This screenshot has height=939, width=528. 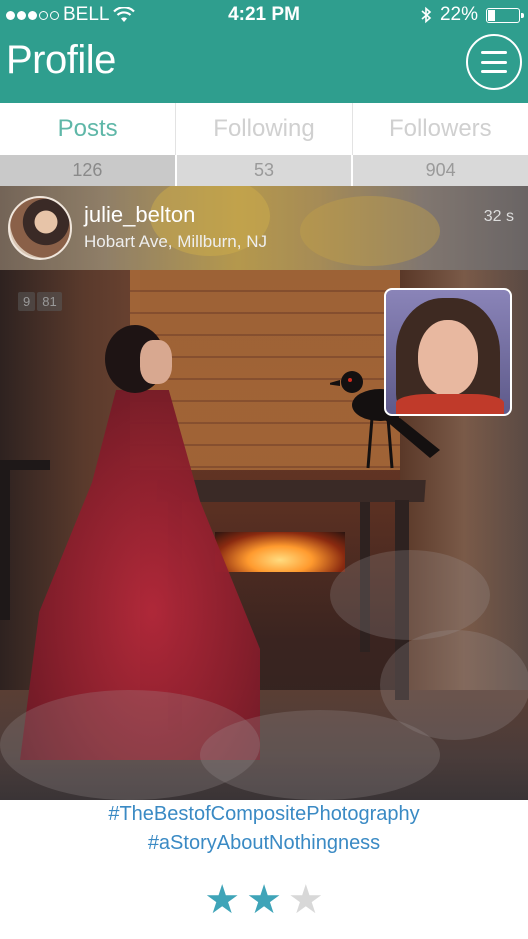 I want to click on battery-icon, so click(x=505, y=15).